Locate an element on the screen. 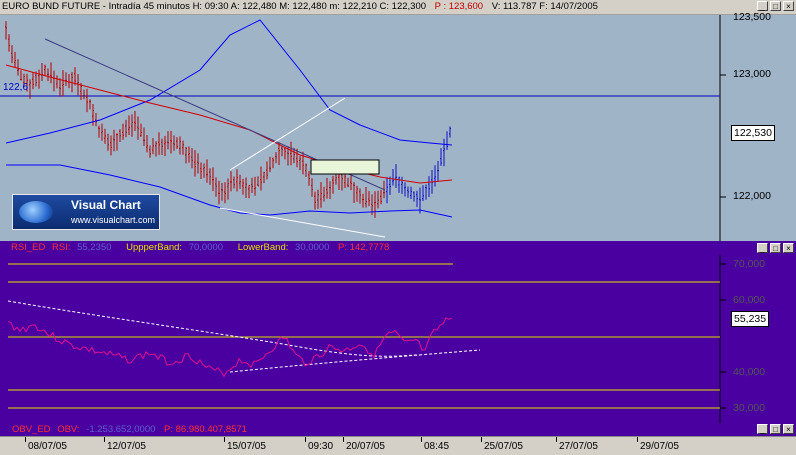 This screenshot has height=455, width=796. time-label: 09:30 is located at coordinates (321, 446).